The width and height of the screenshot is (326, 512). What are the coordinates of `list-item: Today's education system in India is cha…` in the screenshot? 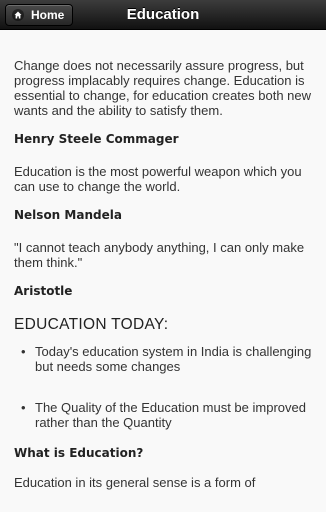 It's located at (165, 359).